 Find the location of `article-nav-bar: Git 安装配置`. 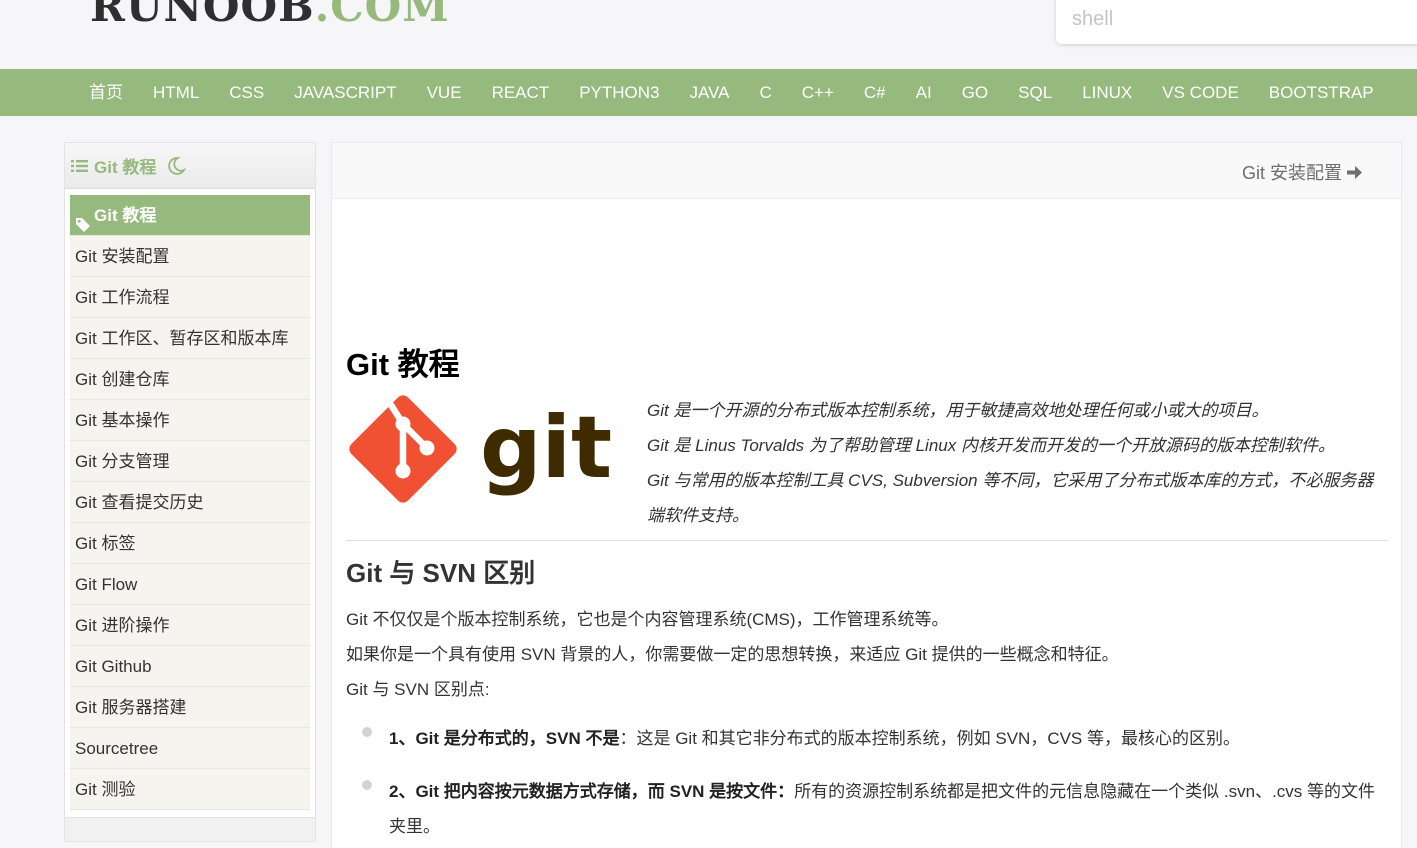

article-nav-bar: Git 安装配置 is located at coordinates (866, 171).